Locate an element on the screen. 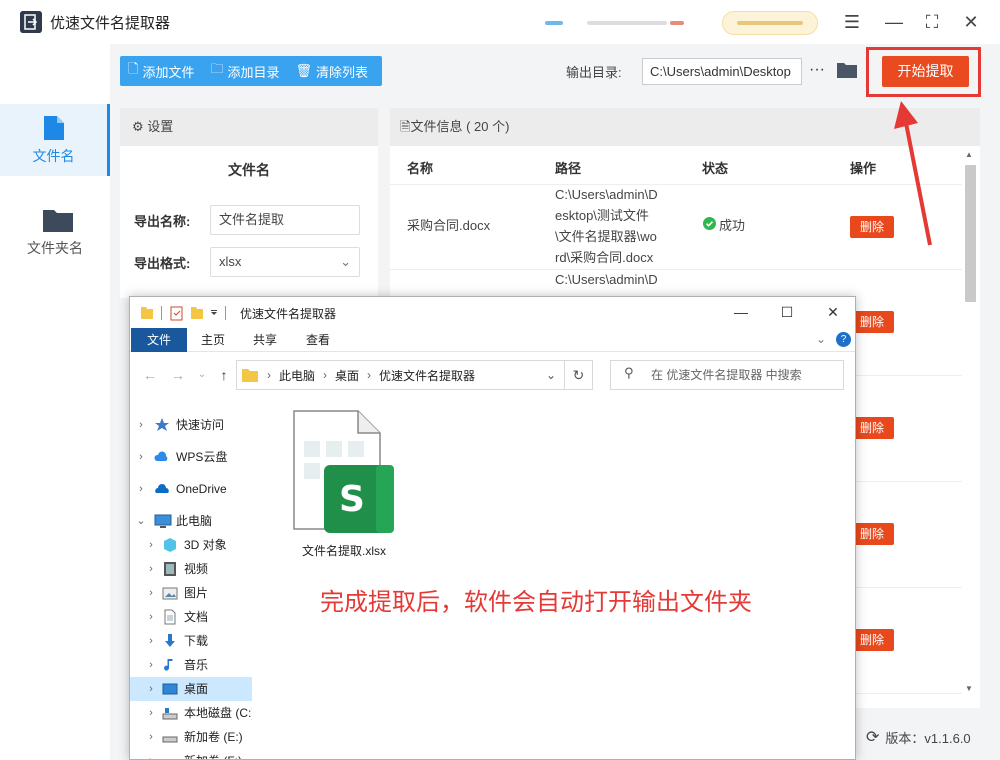  explorer-minimize-icon: — is located at coordinates (741, 312).